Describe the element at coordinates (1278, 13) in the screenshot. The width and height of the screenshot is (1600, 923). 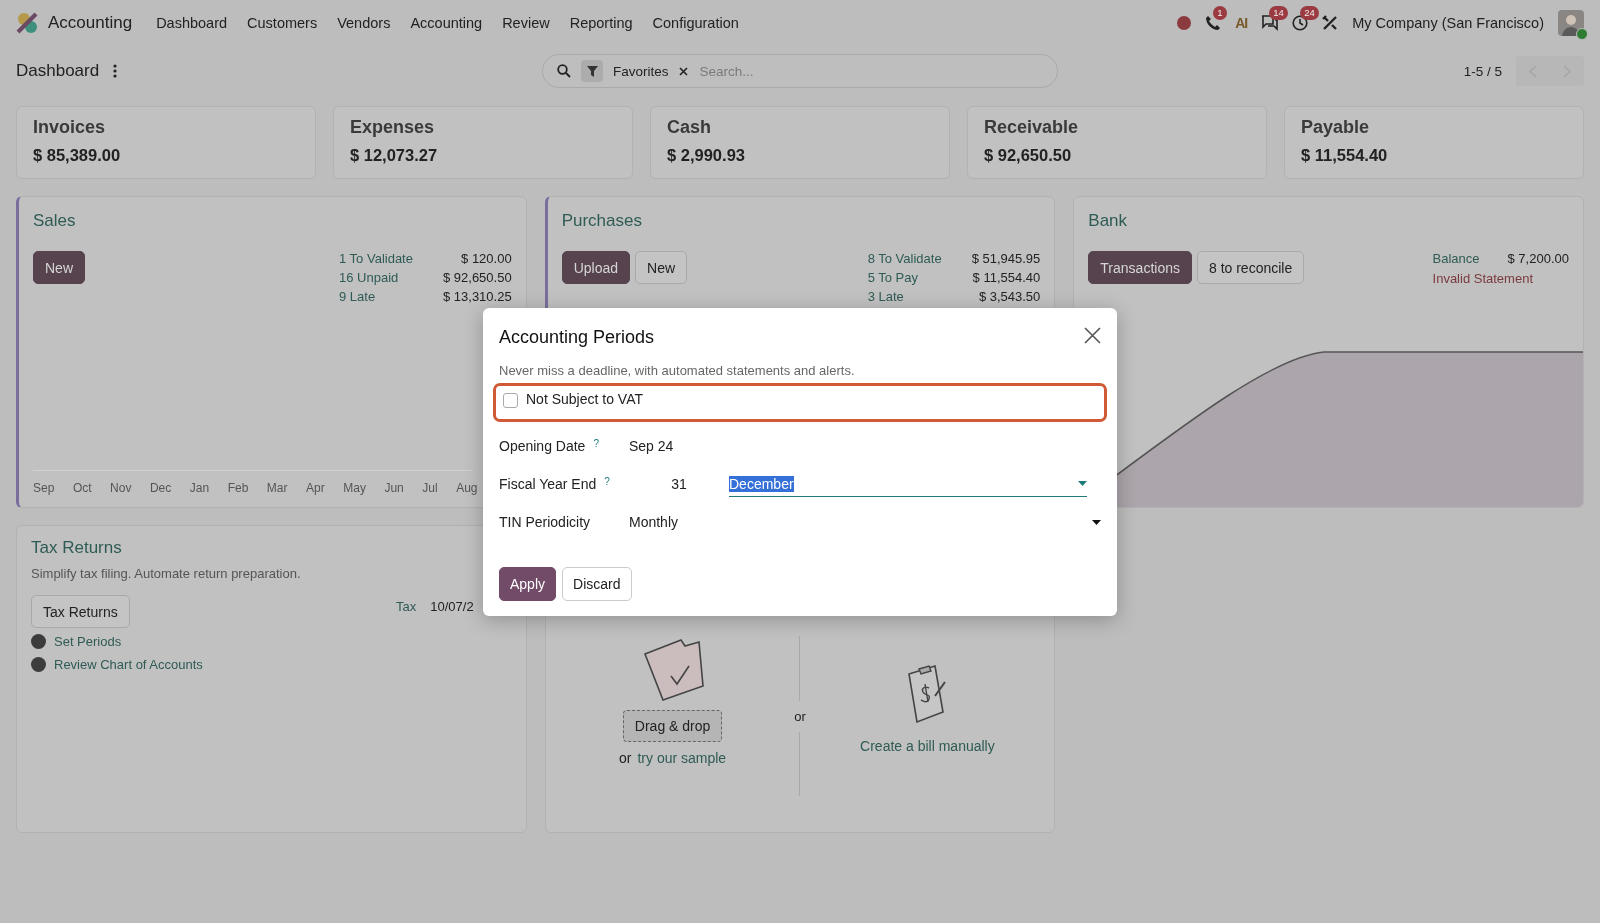
I see `count-badge: 14` at that location.